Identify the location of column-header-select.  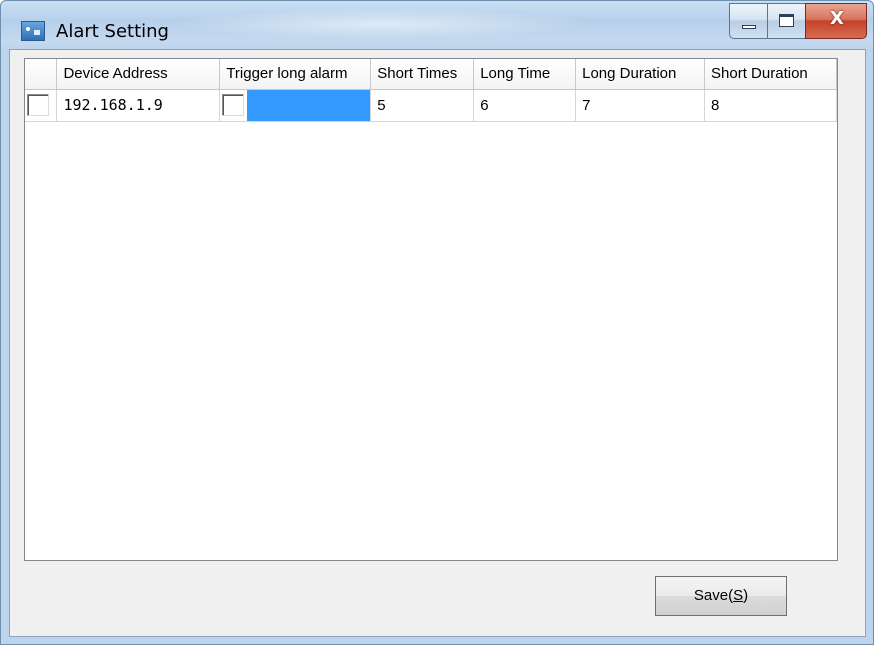
(41, 74).